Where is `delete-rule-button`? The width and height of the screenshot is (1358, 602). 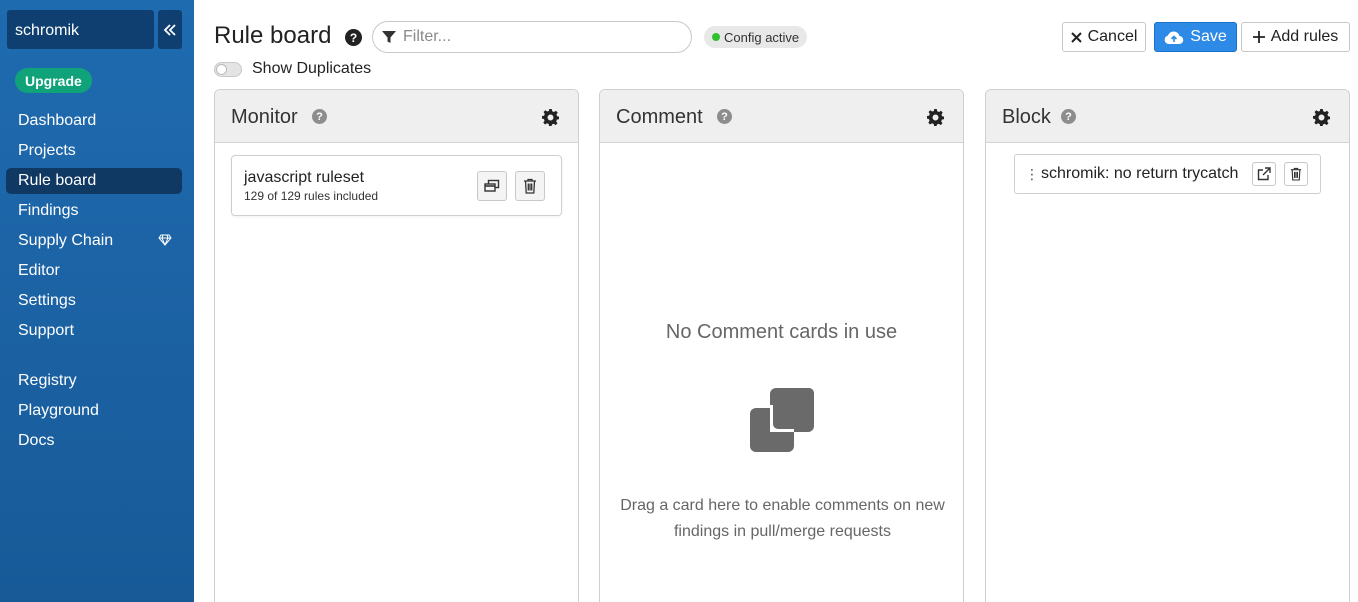
delete-rule-button is located at coordinates (1296, 174).